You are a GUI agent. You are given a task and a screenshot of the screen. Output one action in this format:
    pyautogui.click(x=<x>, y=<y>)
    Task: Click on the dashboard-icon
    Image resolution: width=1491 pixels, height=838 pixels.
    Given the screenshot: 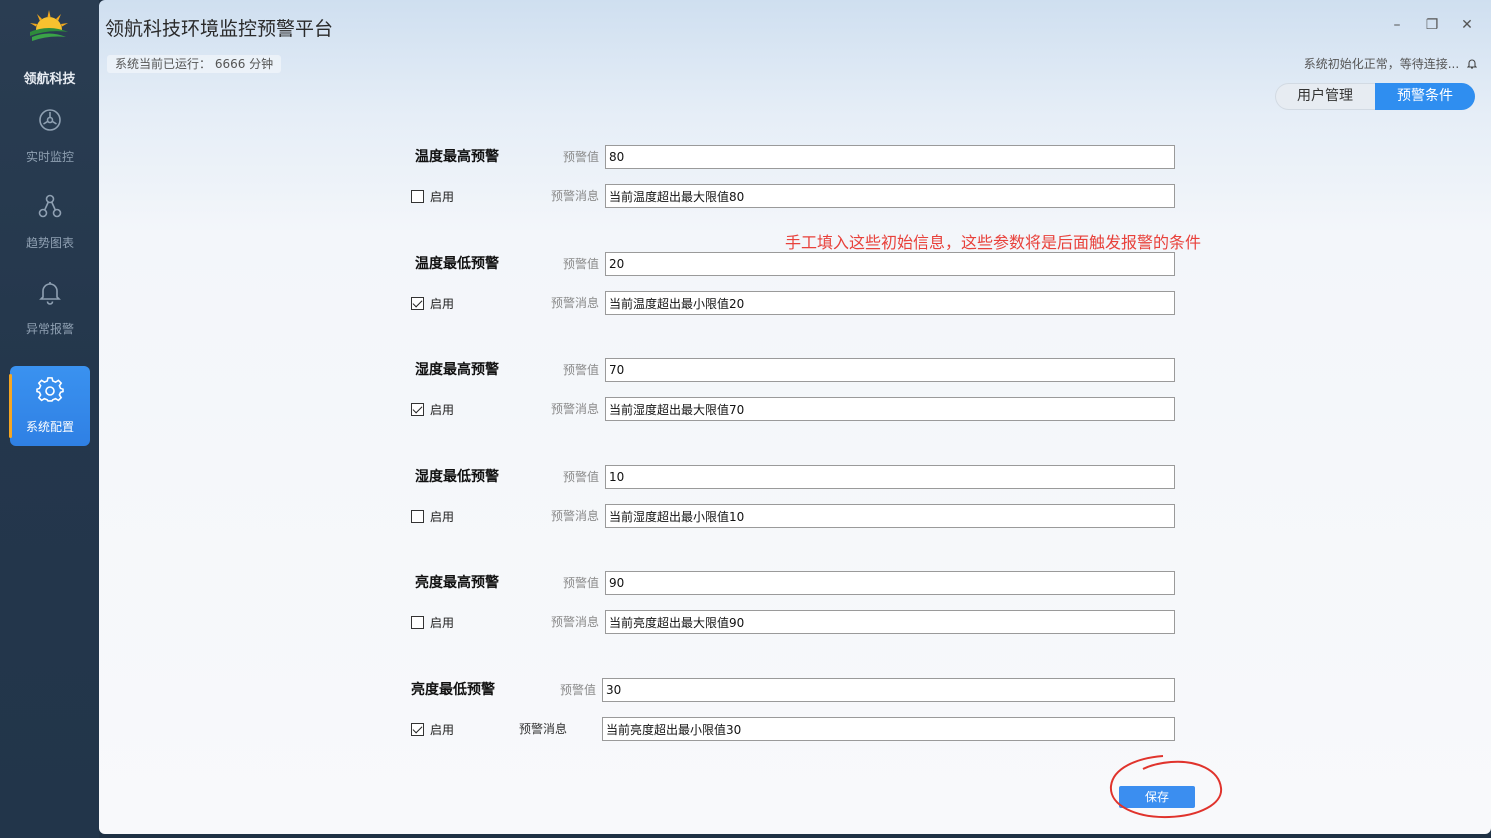 What is the action you would take?
    pyautogui.click(x=50, y=120)
    